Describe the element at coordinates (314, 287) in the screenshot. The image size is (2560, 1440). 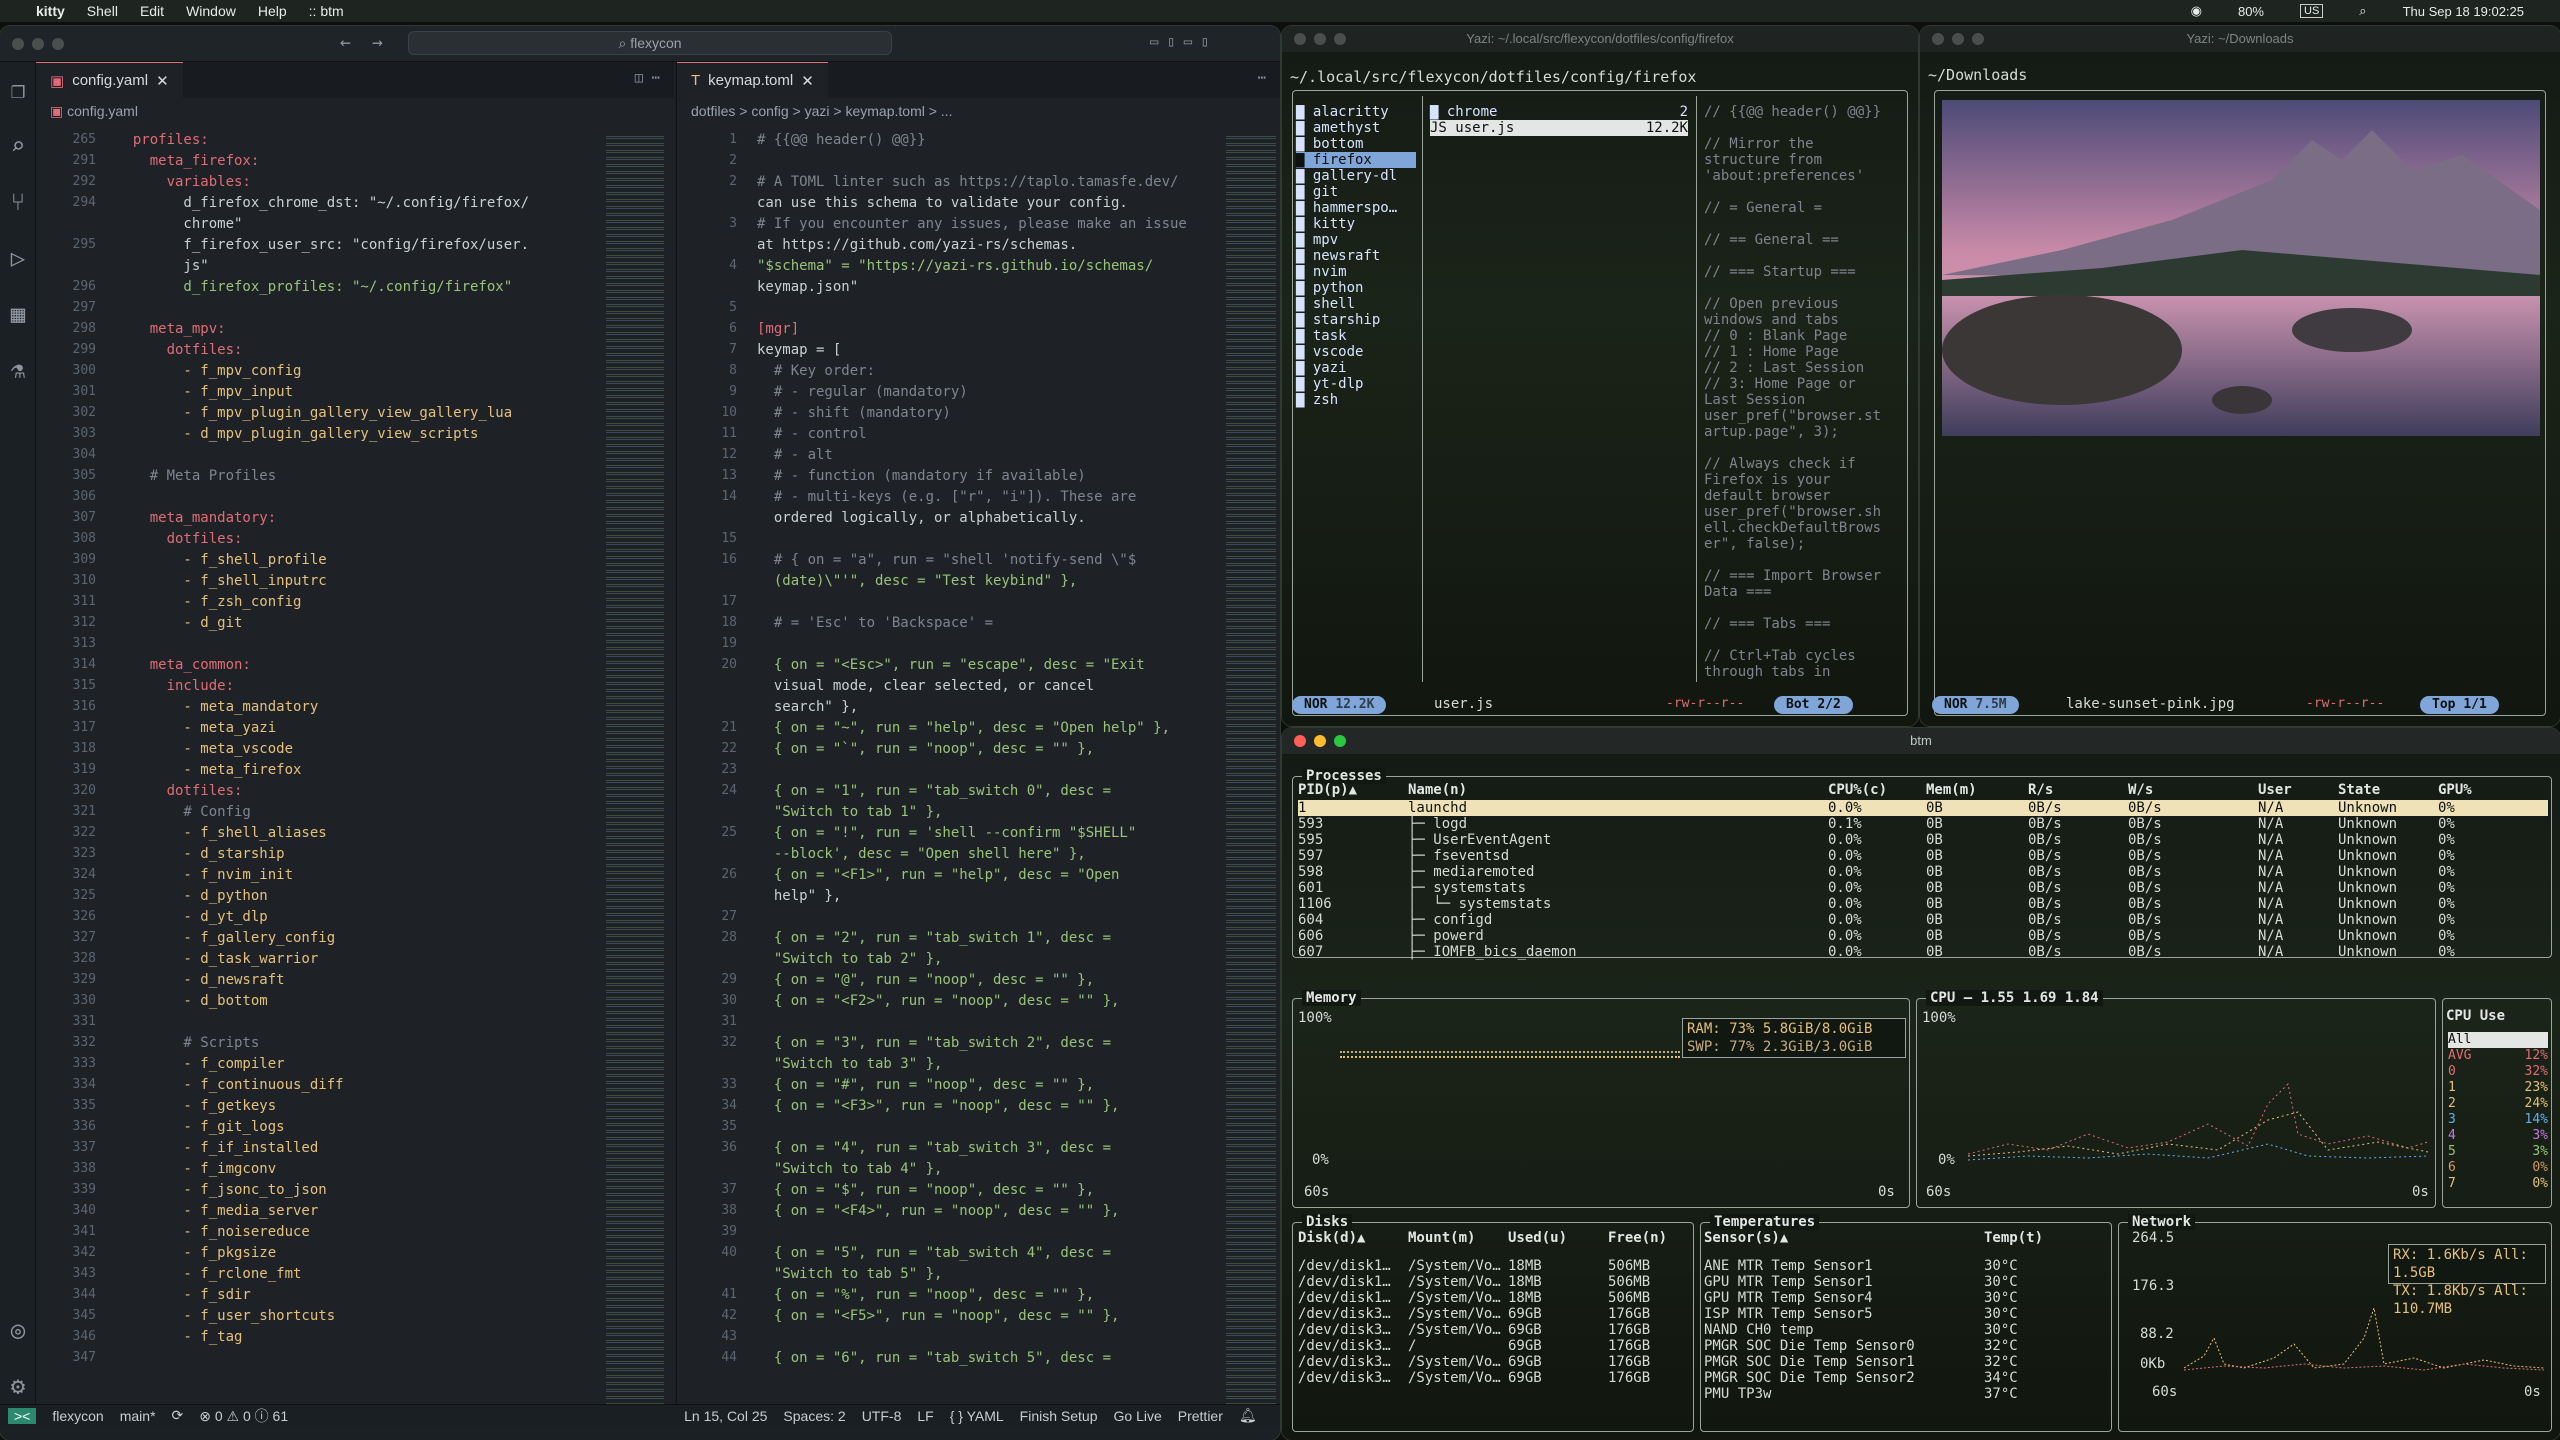
I see `code-line: d_firefox_profiles: "~/.config/firefox"` at that location.